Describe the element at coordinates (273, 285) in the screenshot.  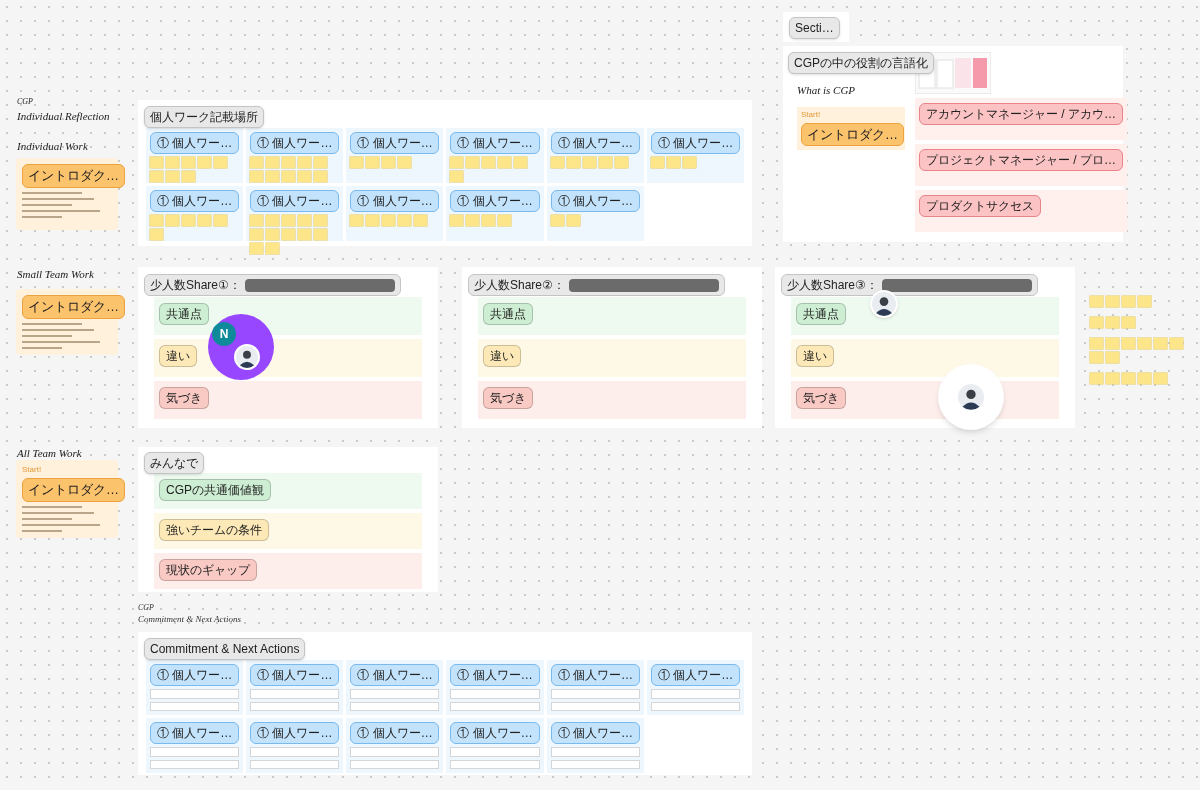
I see `section-label: 少人数Share①：` at that location.